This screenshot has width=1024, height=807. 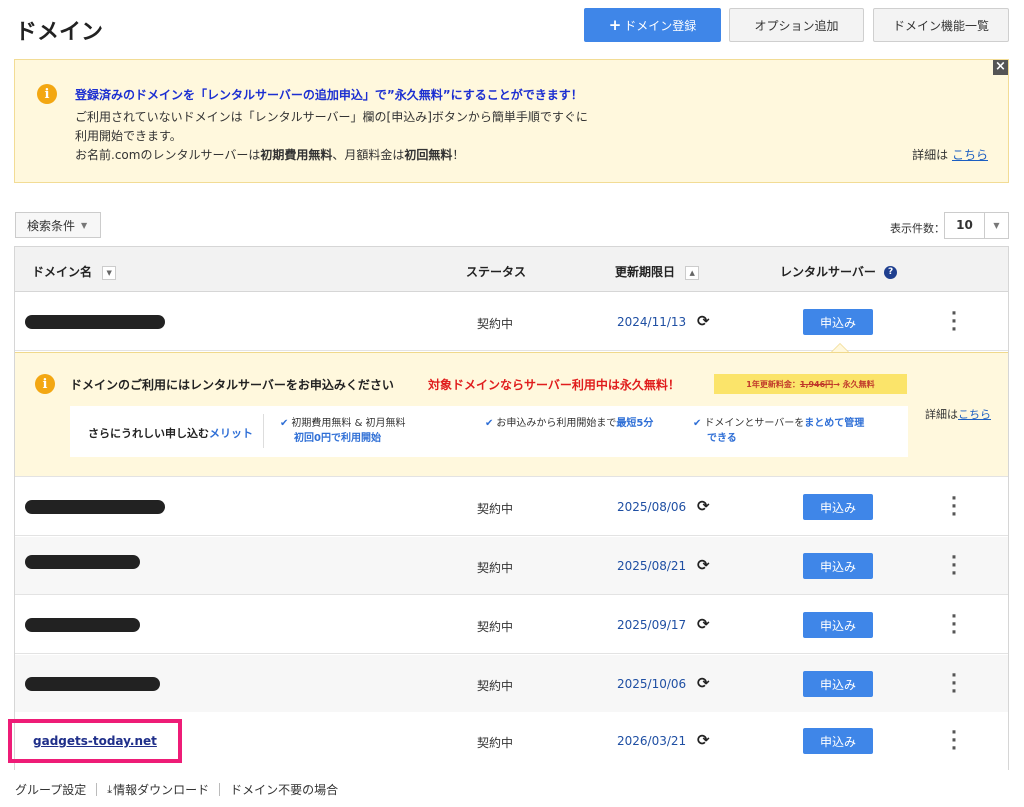 I want to click on expiry-date: 2024/11/13, so click(x=652, y=322).